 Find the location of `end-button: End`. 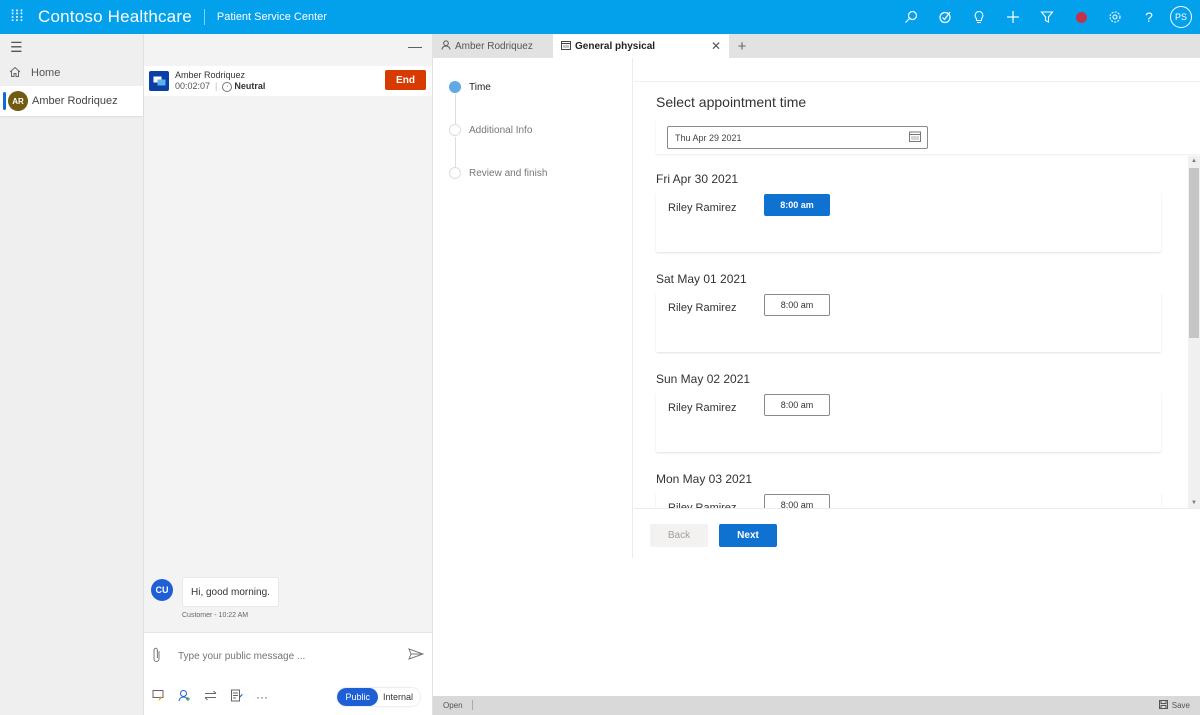

end-button: End is located at coordinates (405, 80).